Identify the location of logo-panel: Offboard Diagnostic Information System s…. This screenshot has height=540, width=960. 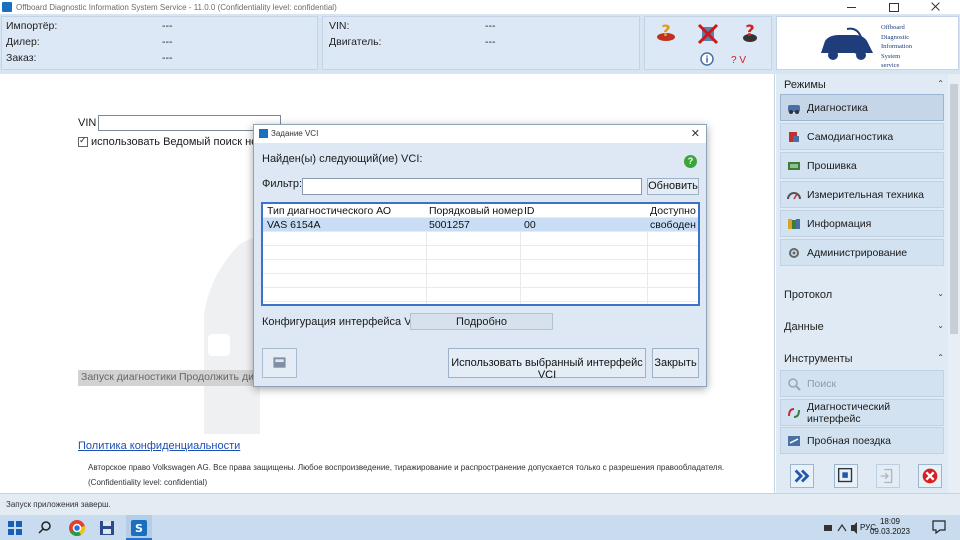
(867, 43).